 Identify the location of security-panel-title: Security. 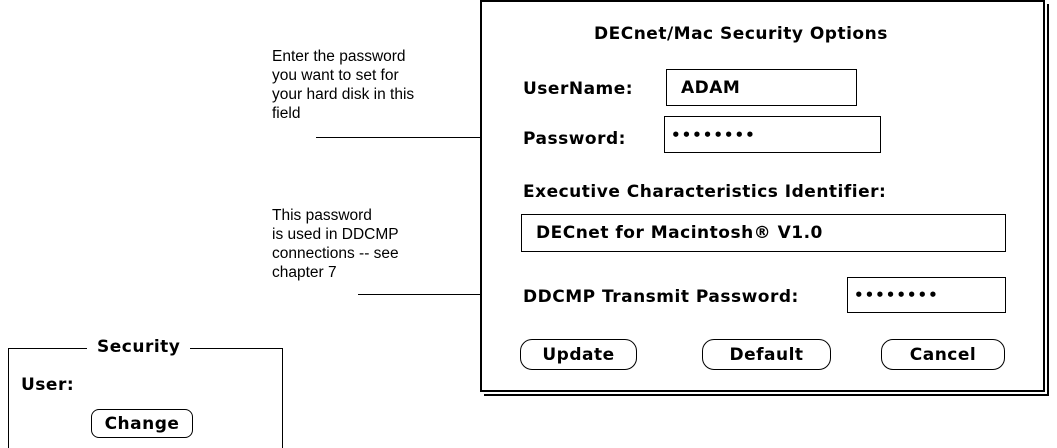
(139, 347).